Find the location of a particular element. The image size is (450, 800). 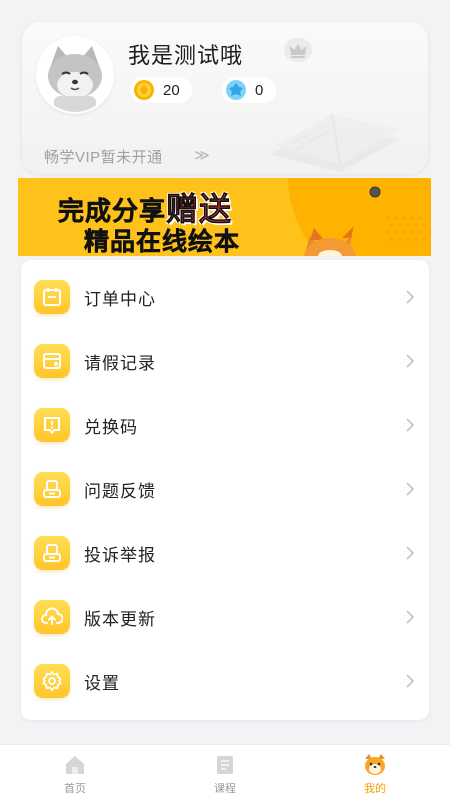

course-icon is located at coordinates (225, 765).